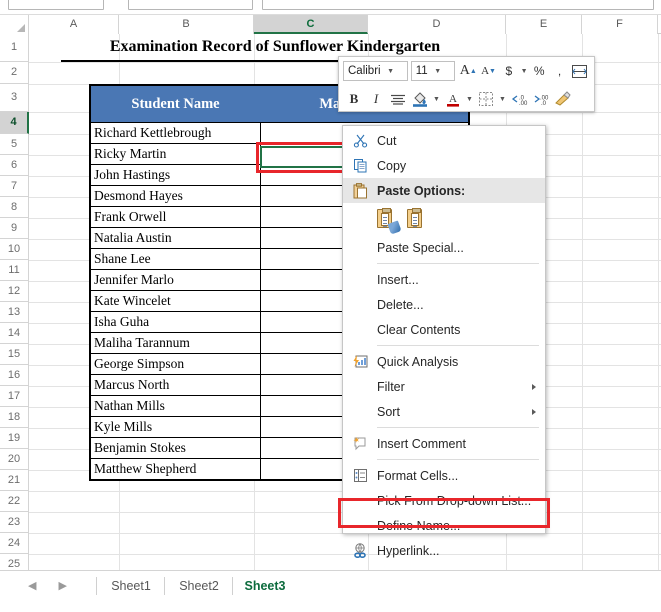 This screenshot has width=661, height=612. Describe the element at coordinates (176, 322) in the screenshot. I see `cell-student-name: Isha Guha` at that location.